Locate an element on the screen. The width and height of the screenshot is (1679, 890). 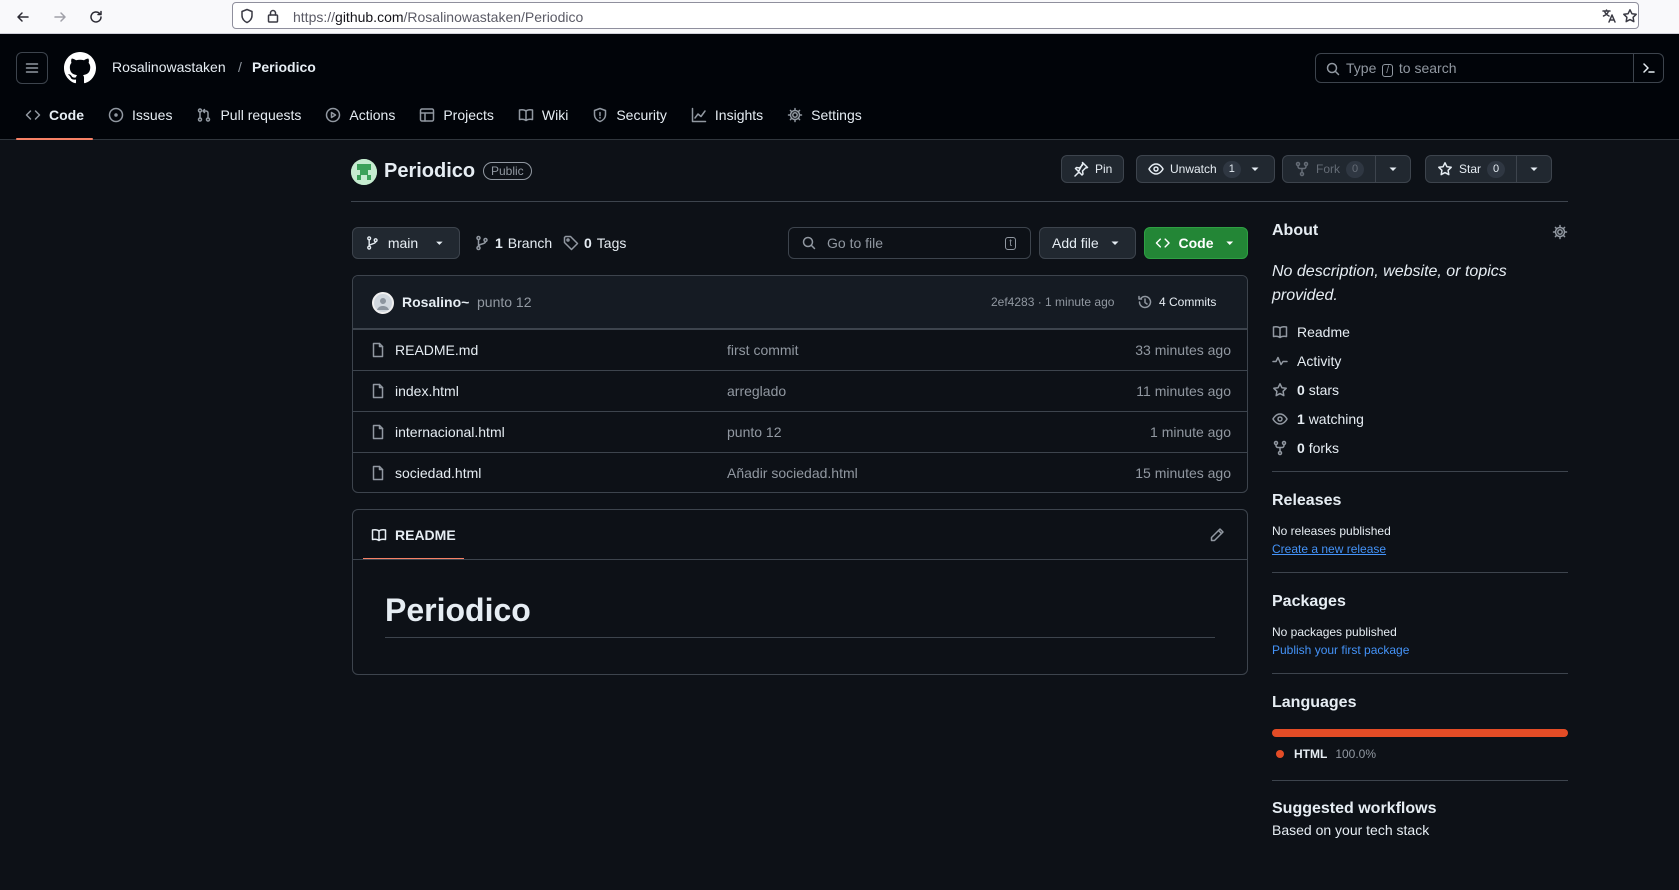
owner-avatar is located at coordinates (364, 172).